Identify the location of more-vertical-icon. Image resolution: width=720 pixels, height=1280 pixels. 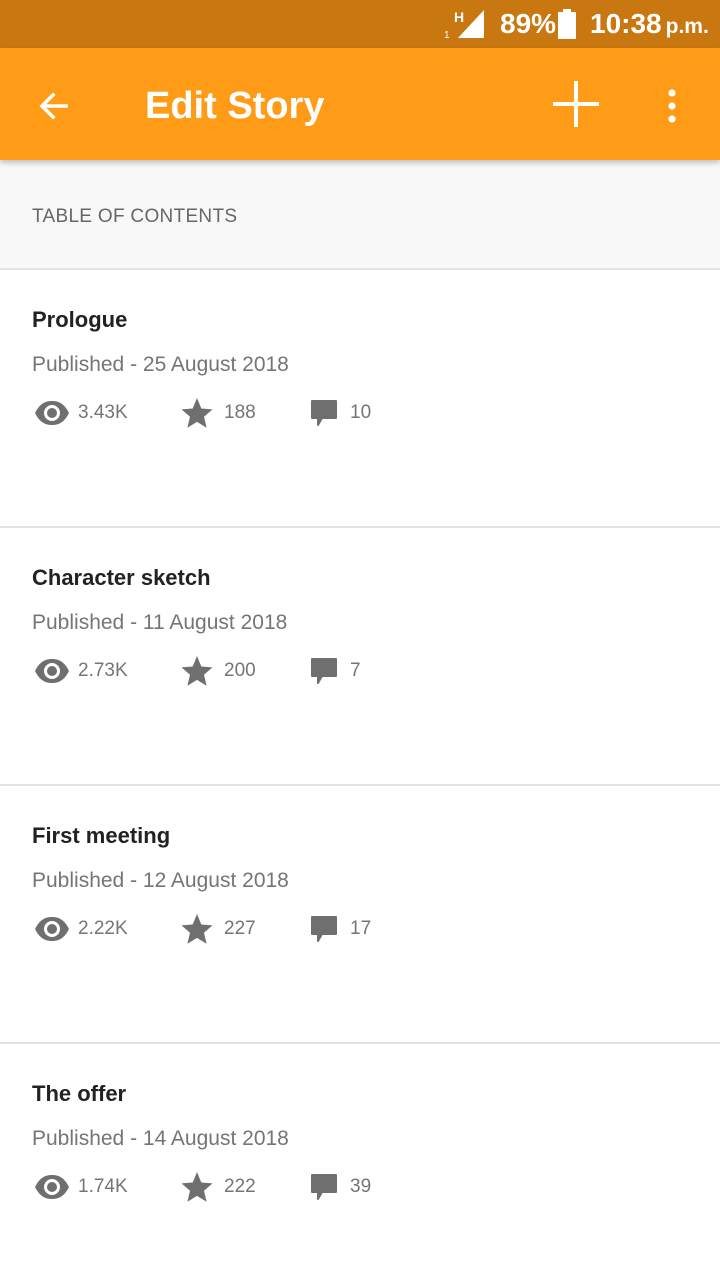
(672, 106).